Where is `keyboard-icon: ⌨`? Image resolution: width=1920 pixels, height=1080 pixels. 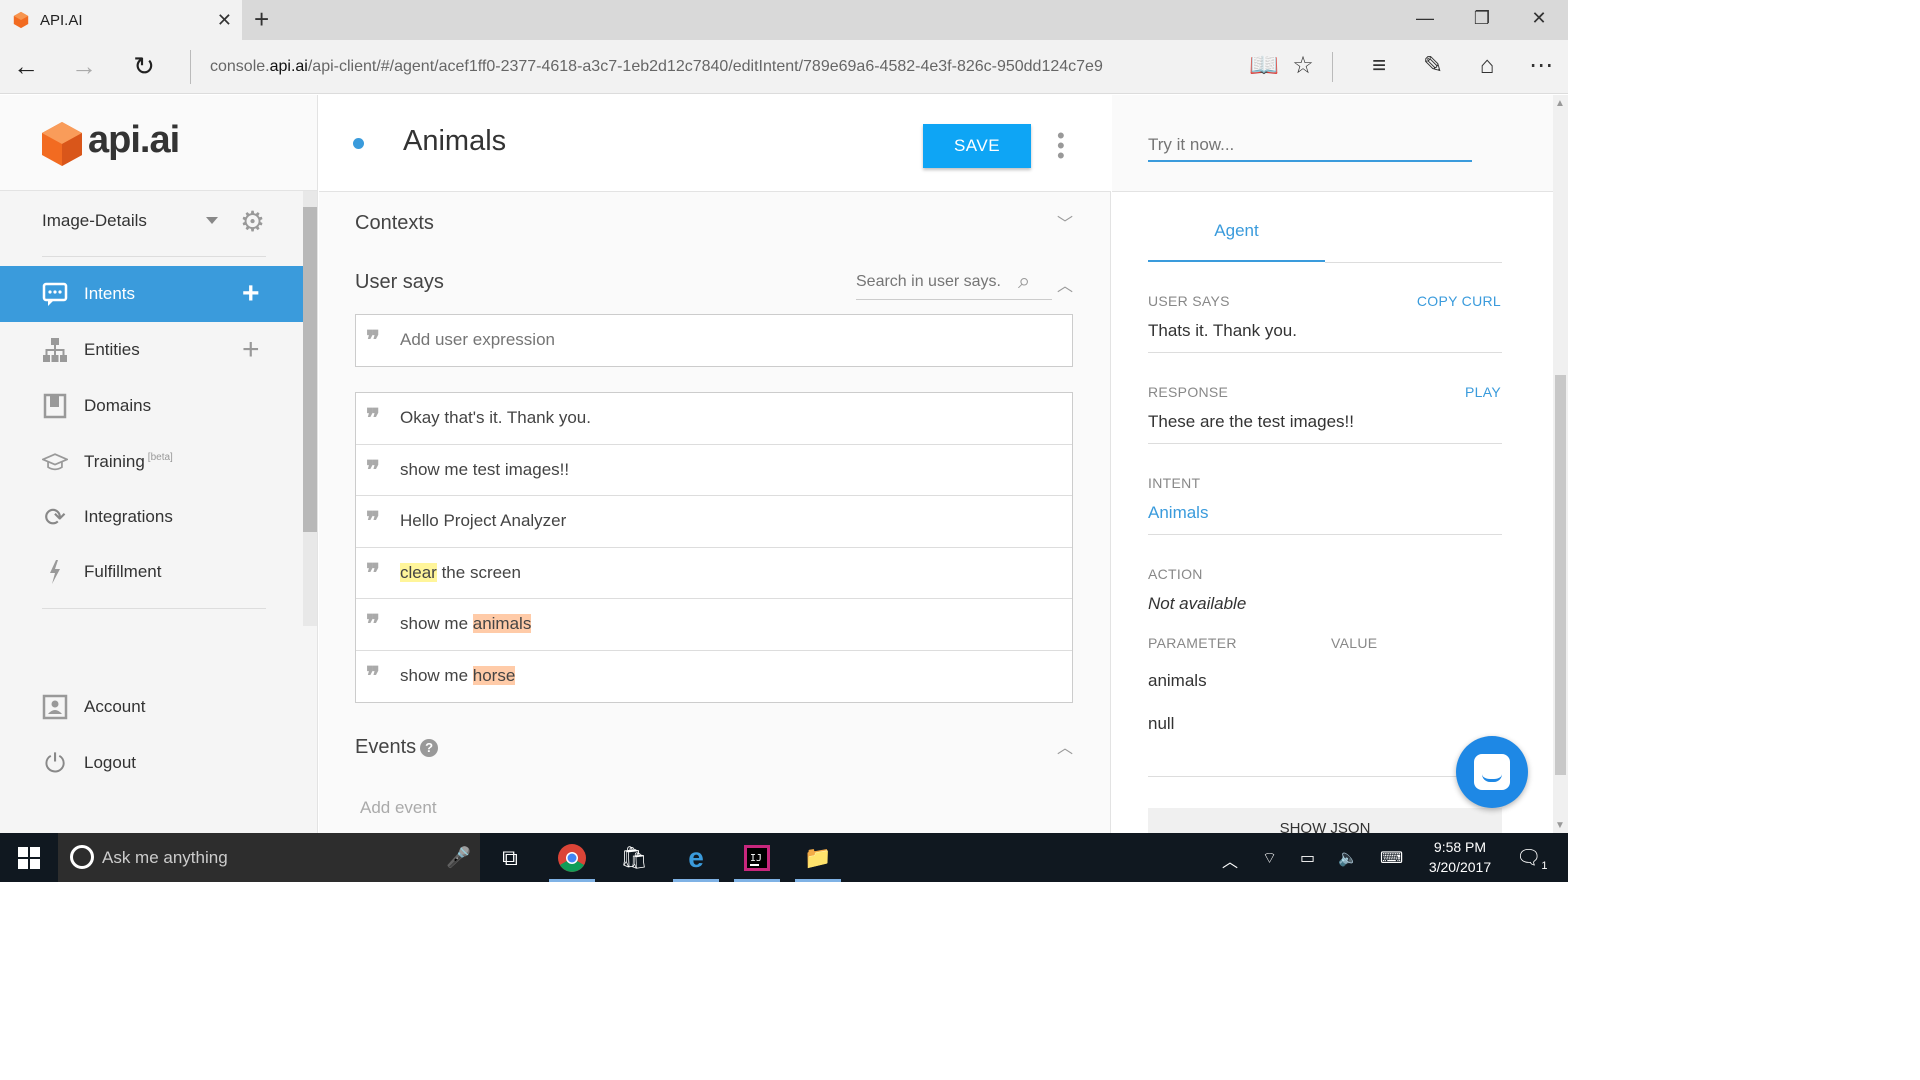 keyboard-icon: ⌨ is located at coordinates (1391, 858).